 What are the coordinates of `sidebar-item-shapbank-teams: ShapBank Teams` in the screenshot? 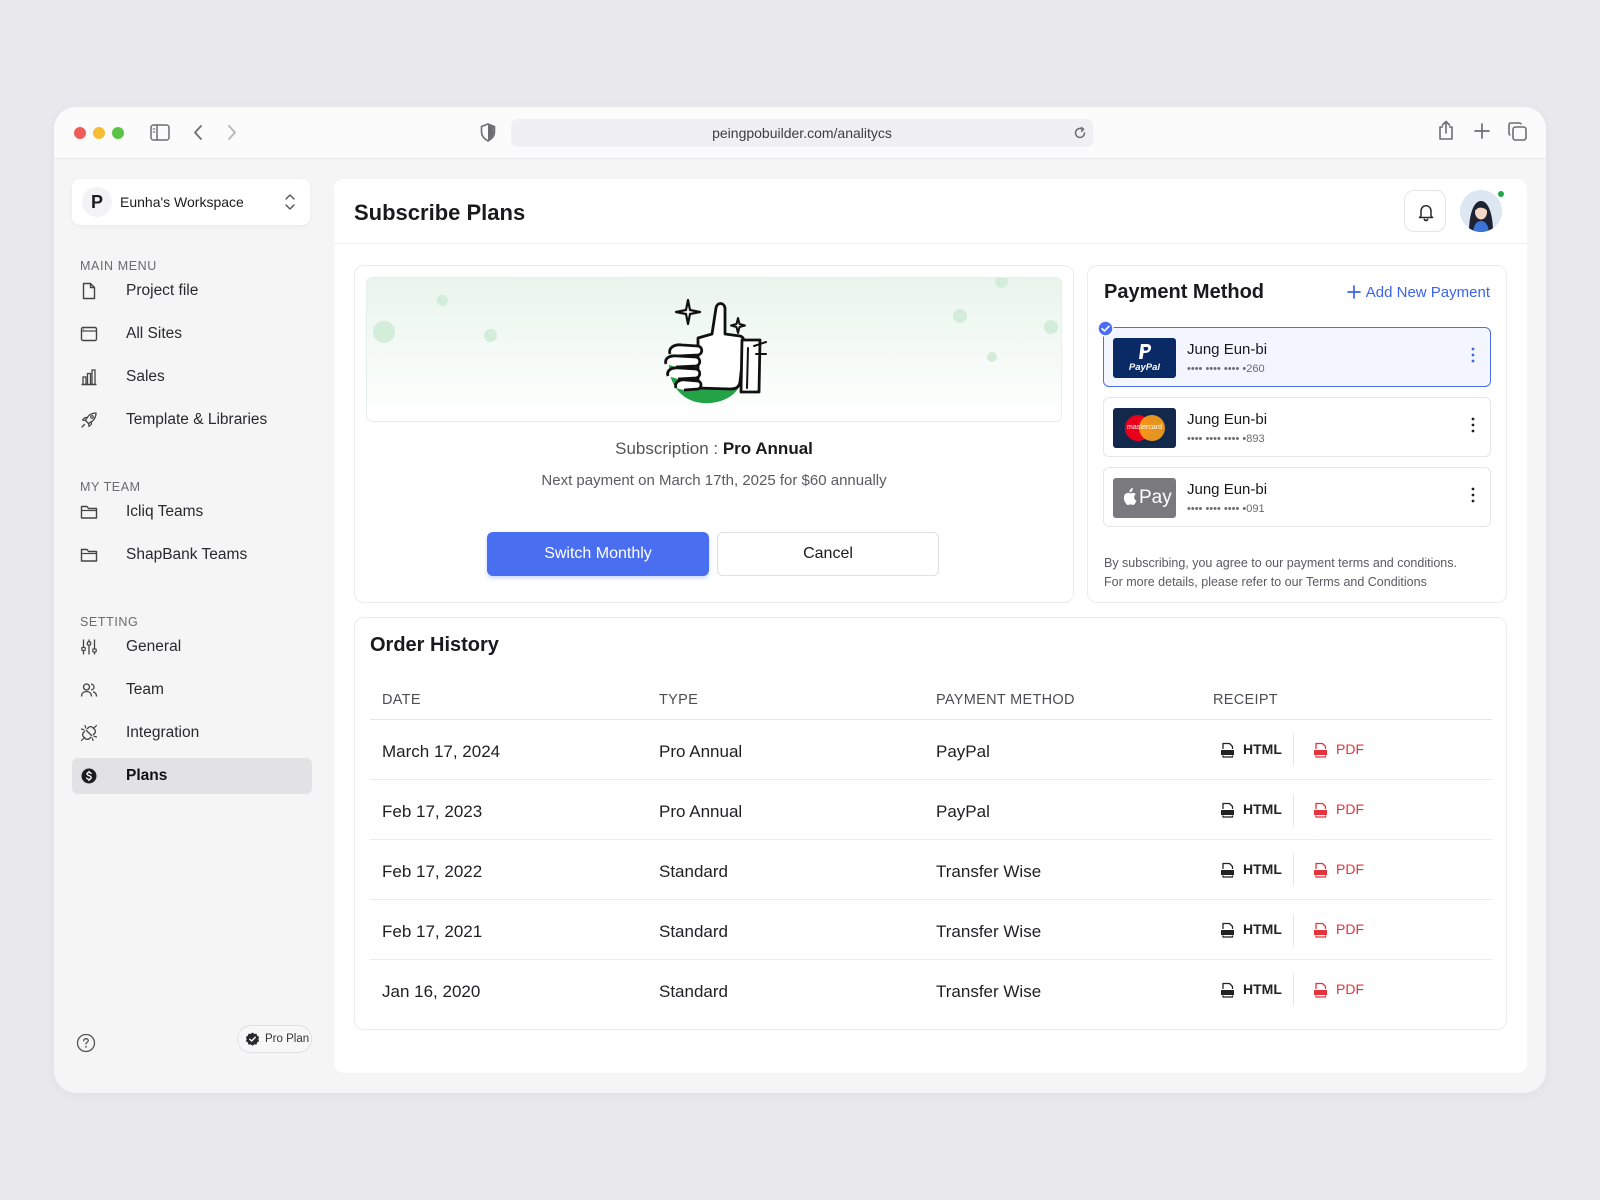 It's located at (192, 555).